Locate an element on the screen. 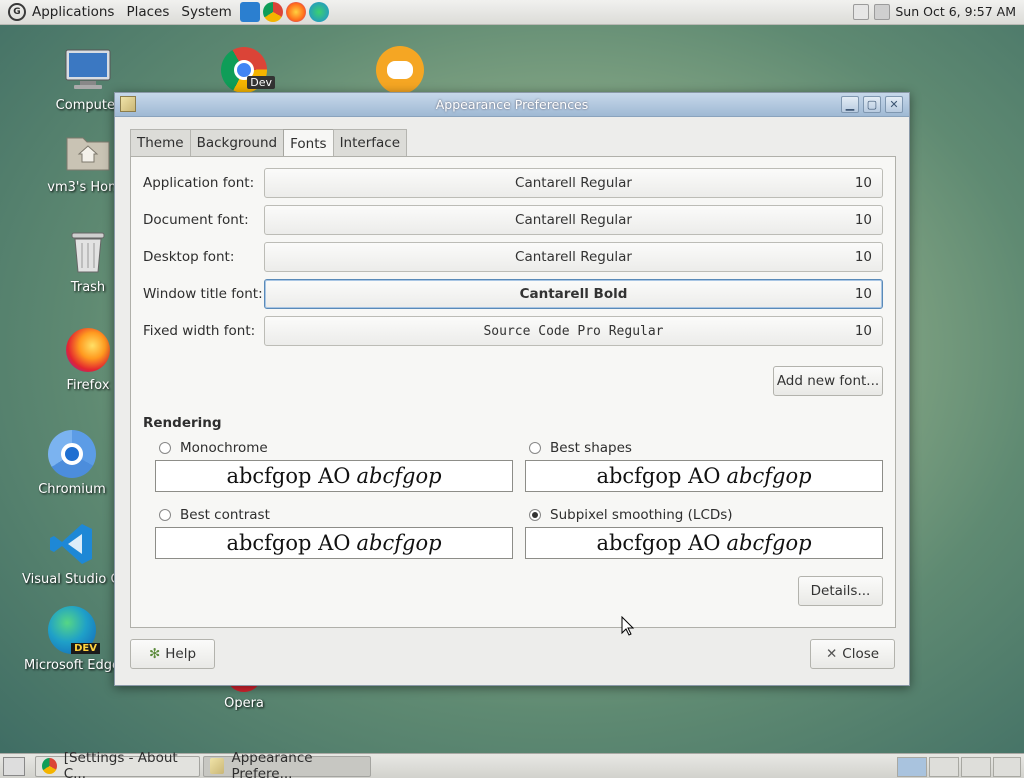  font-name: Cantarell Bold is located at coordinates (573, 294).